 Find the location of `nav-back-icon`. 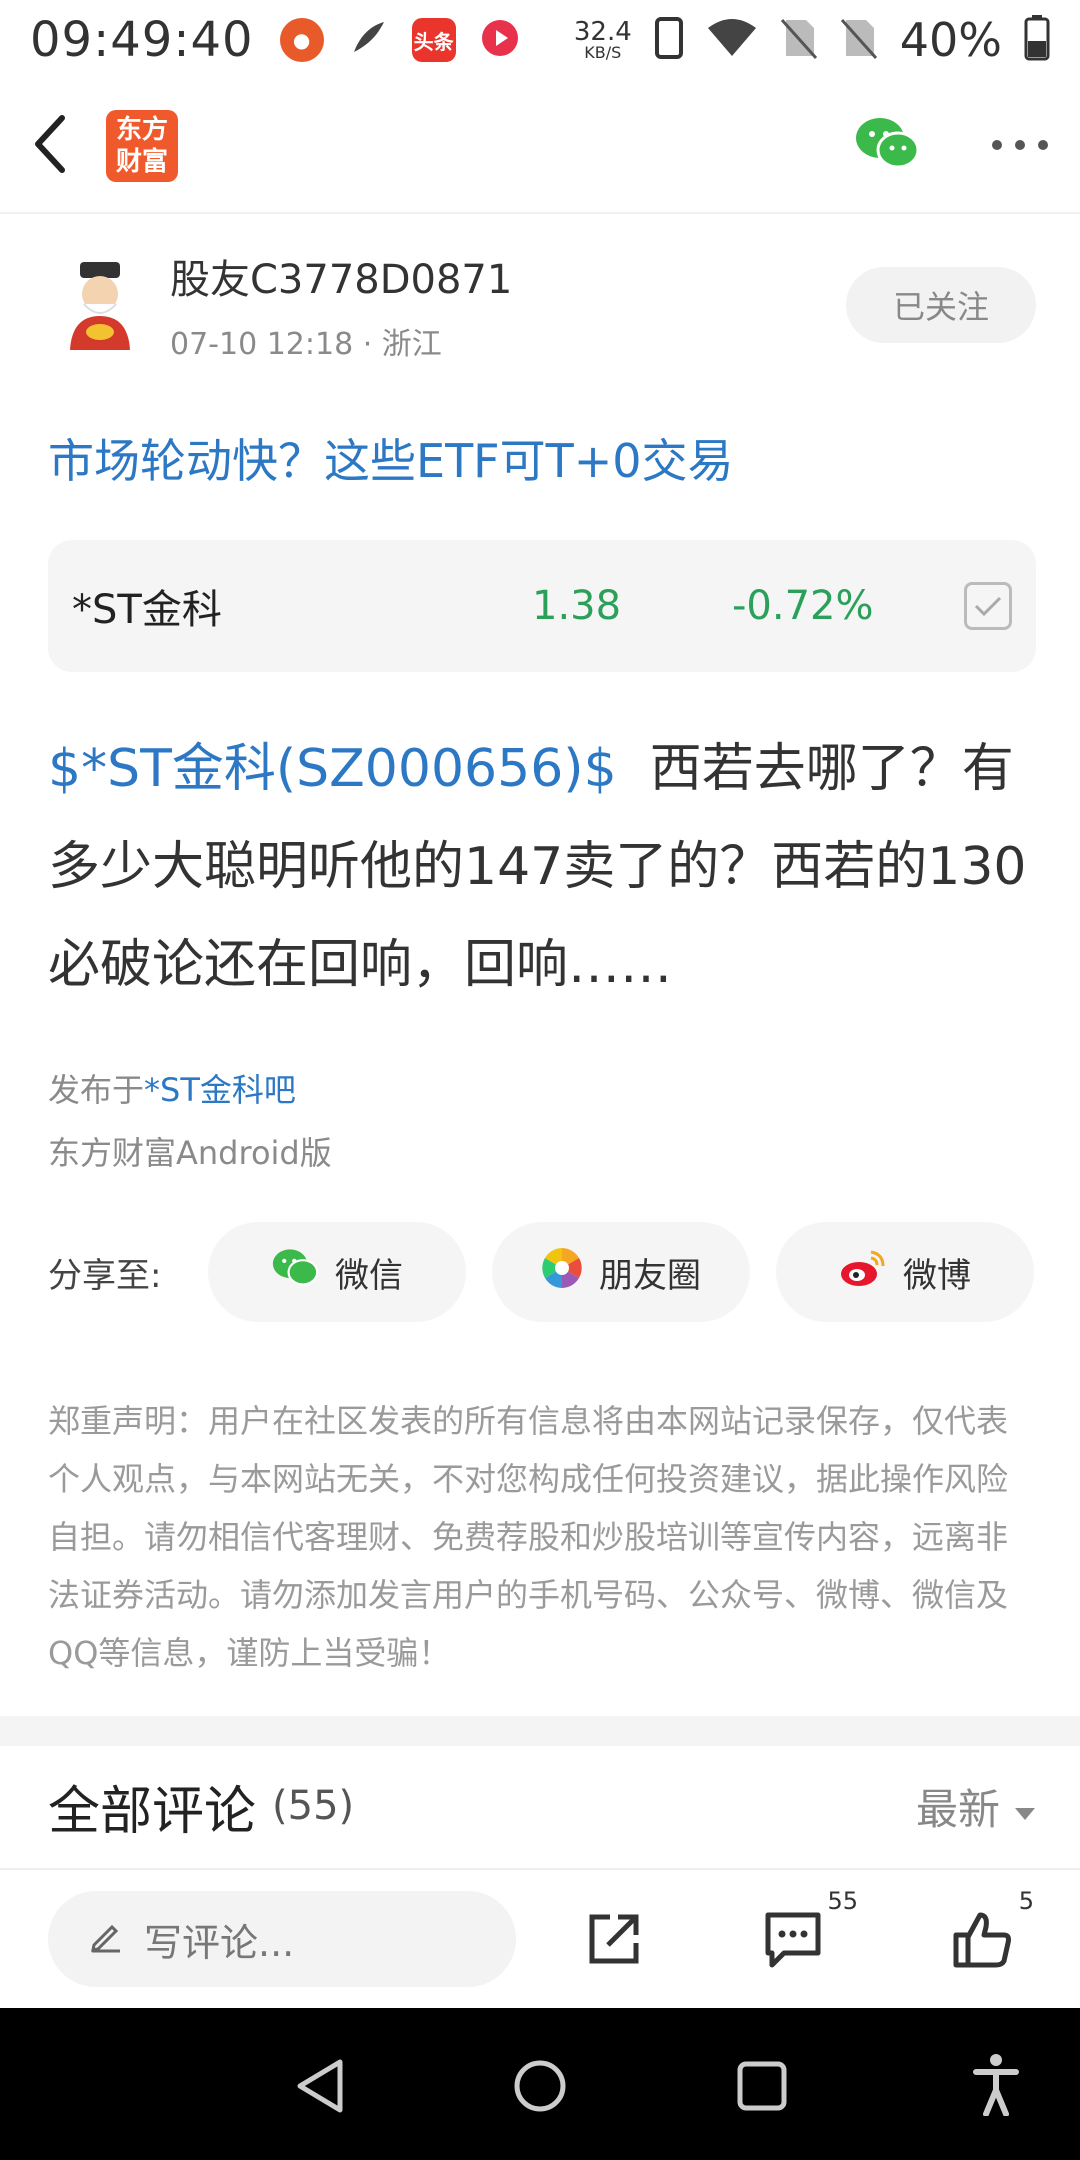

nav-back-icon is located at coordinates (320, 2088).